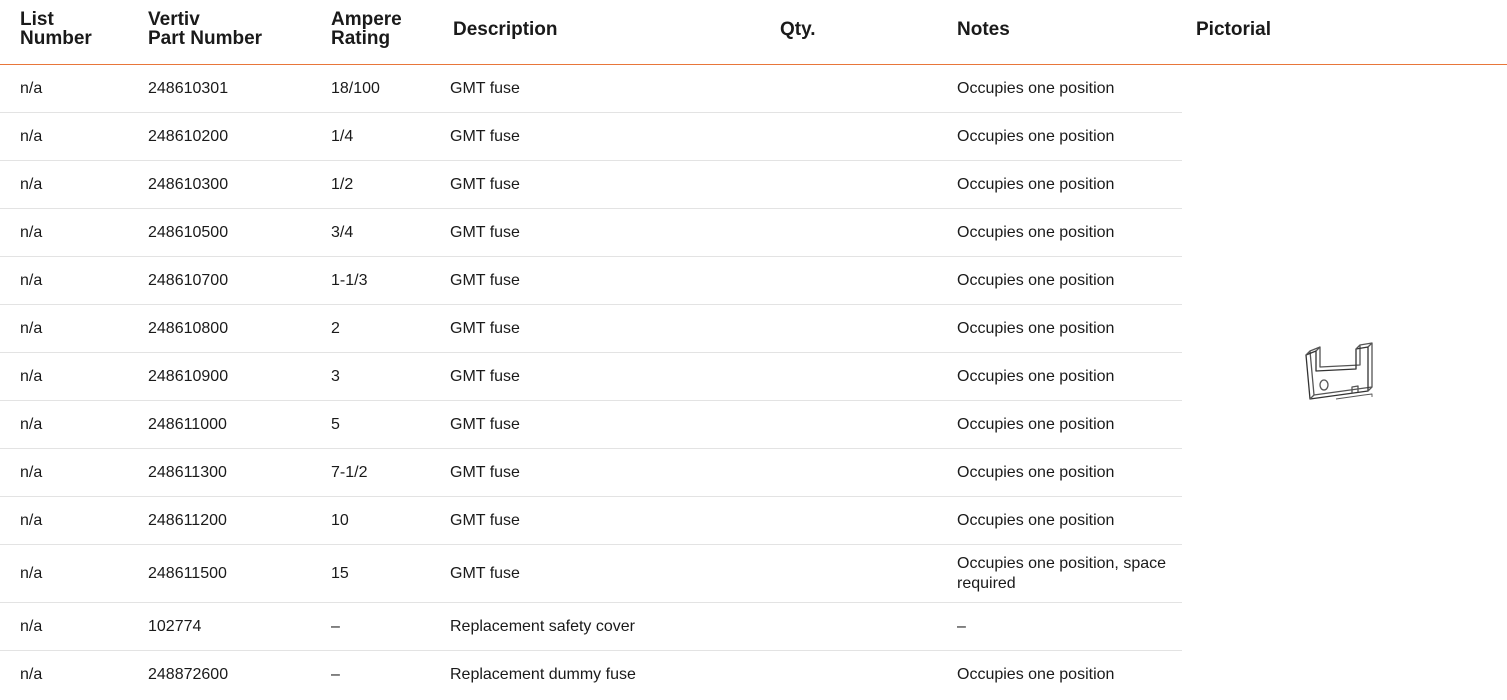 This screenshot has height=700, width=1507. Describe the element at coordinates (205, 29) in the screenshot. I see `header-part-number: Vertiv Part Number` at that location.